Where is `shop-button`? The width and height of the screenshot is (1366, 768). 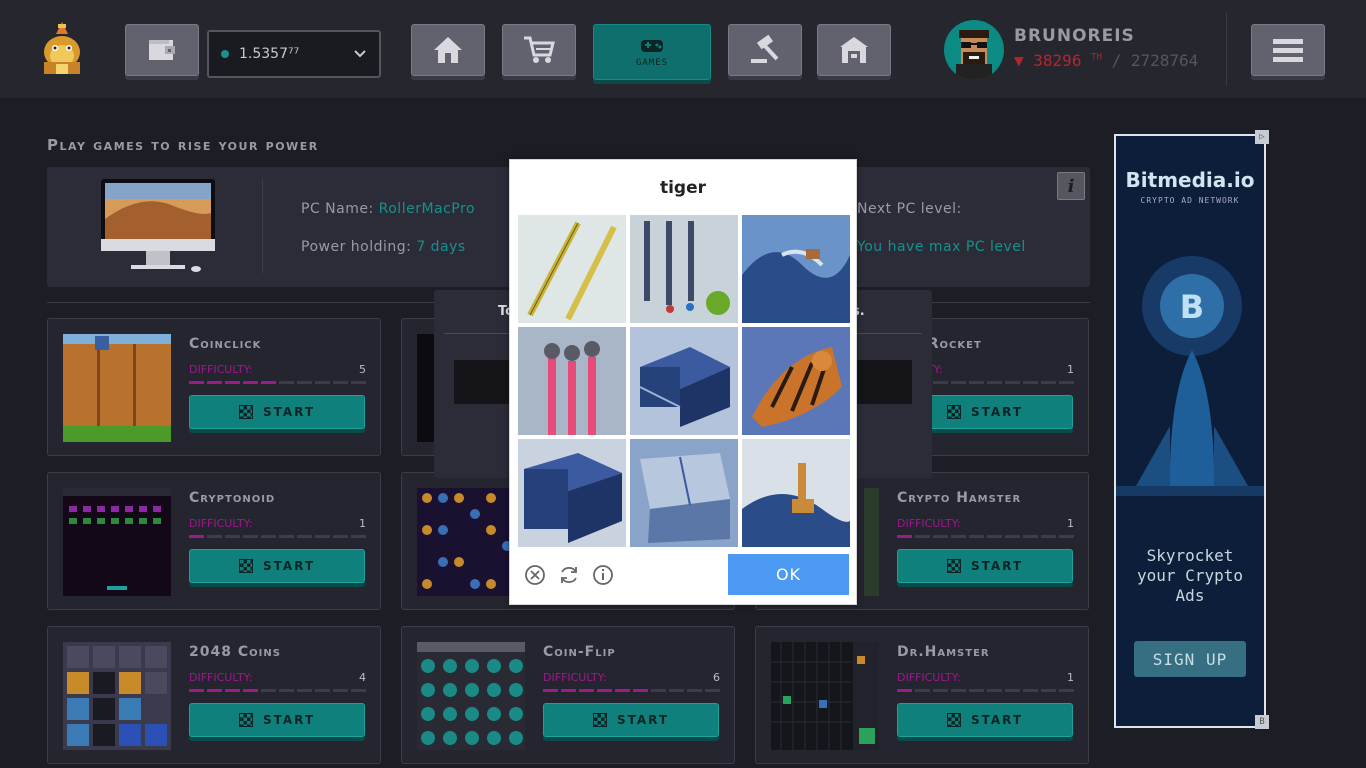 shop-button is located at coordinates (539, 50).